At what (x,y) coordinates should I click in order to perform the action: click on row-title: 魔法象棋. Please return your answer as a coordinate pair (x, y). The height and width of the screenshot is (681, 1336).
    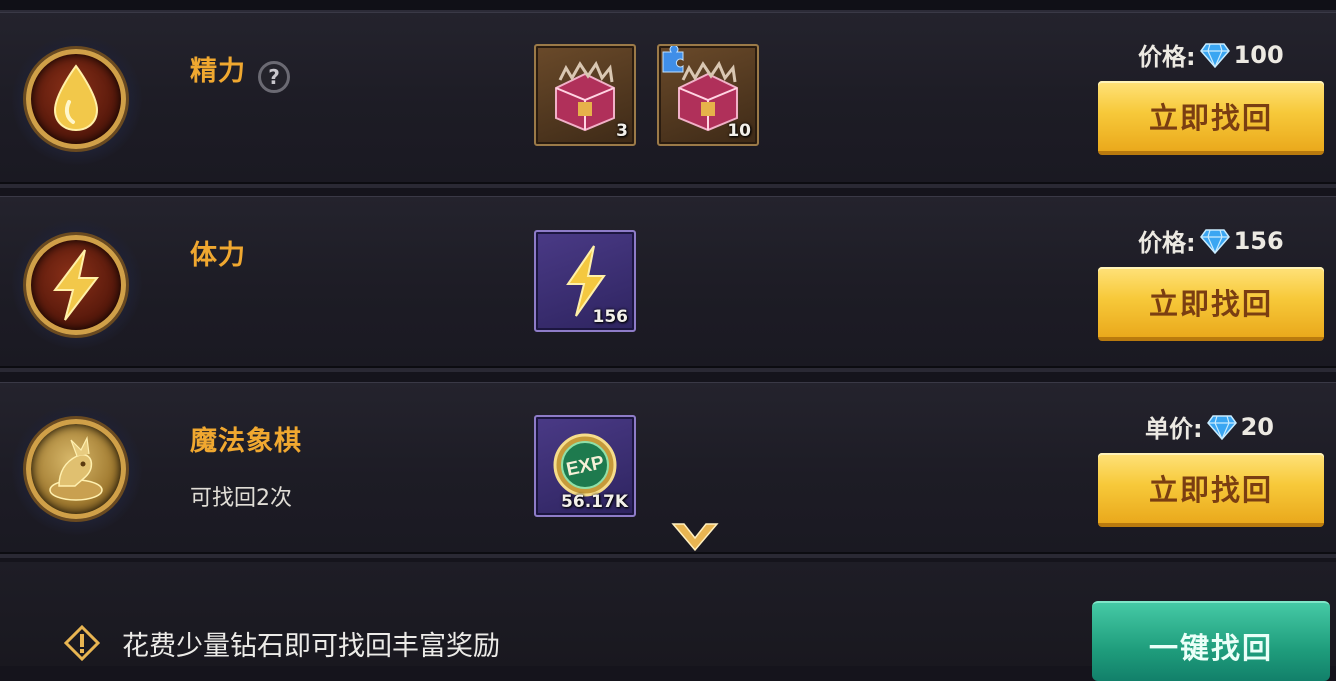
    Looking at the image, I should click on (246, 441).